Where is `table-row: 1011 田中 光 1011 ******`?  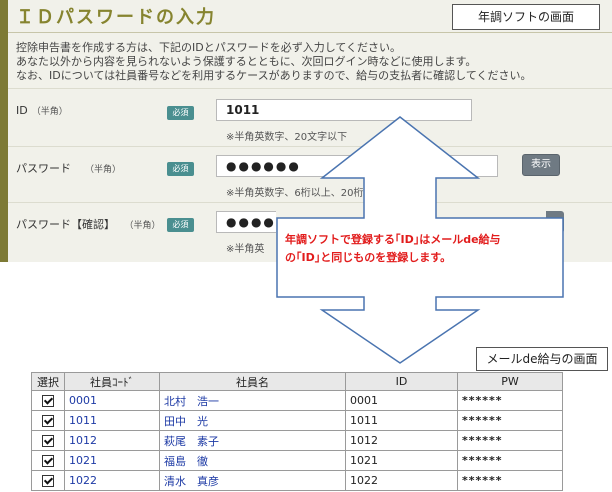
table-row: 1011 田中 光 1011 ****** is located at coordinates (297, 420).